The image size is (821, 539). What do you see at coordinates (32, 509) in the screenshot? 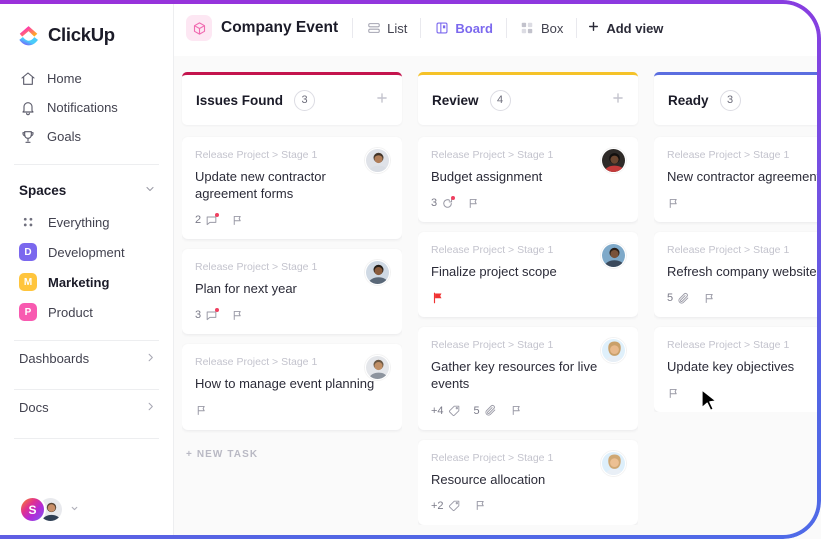
I see `avatar: S` at bounding box center [32, 509].